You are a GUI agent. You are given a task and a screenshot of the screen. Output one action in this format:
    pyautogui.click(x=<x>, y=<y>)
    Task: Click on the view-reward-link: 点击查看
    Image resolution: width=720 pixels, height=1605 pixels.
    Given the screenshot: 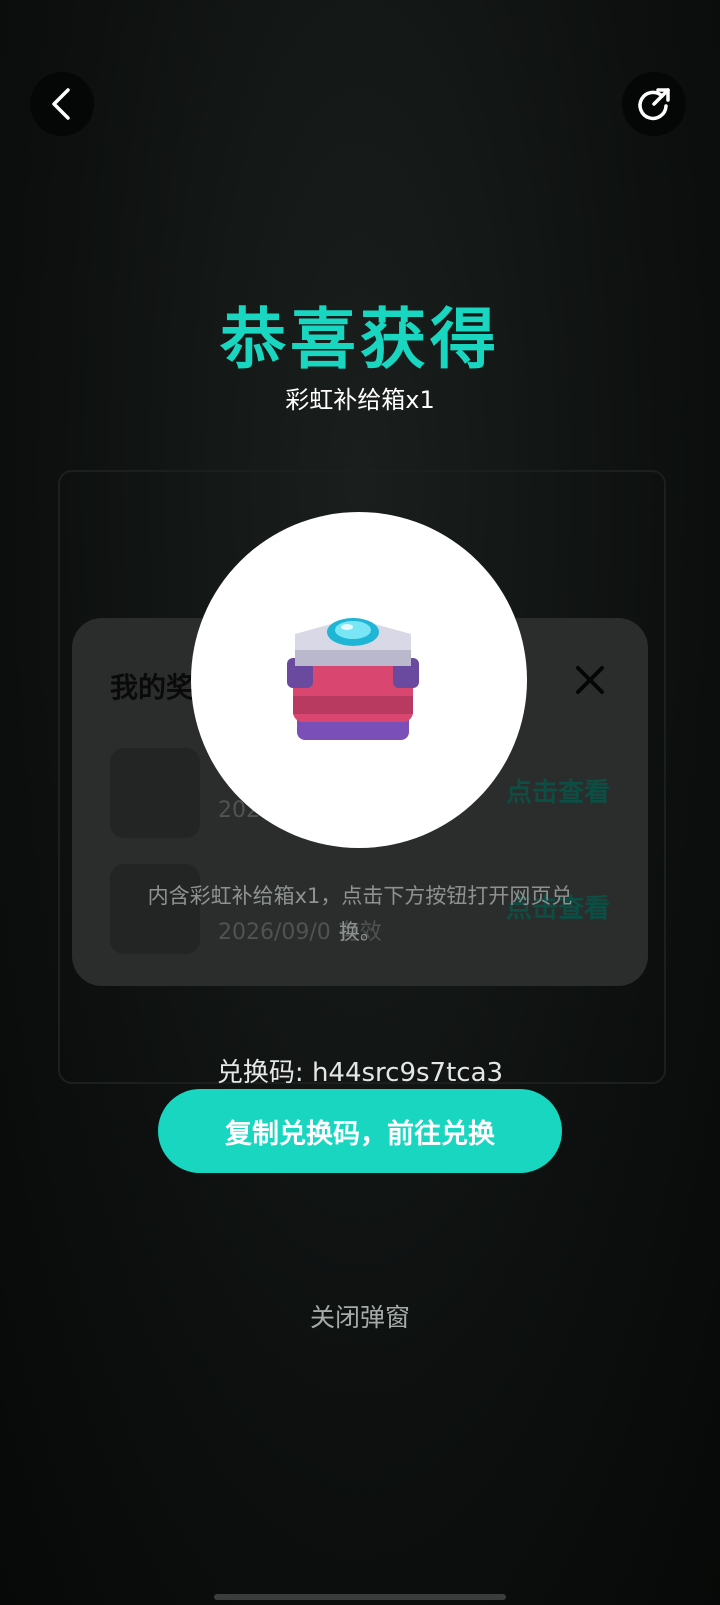 What is the action you would take?
    pyautogui.click(x=558, y=790)
    